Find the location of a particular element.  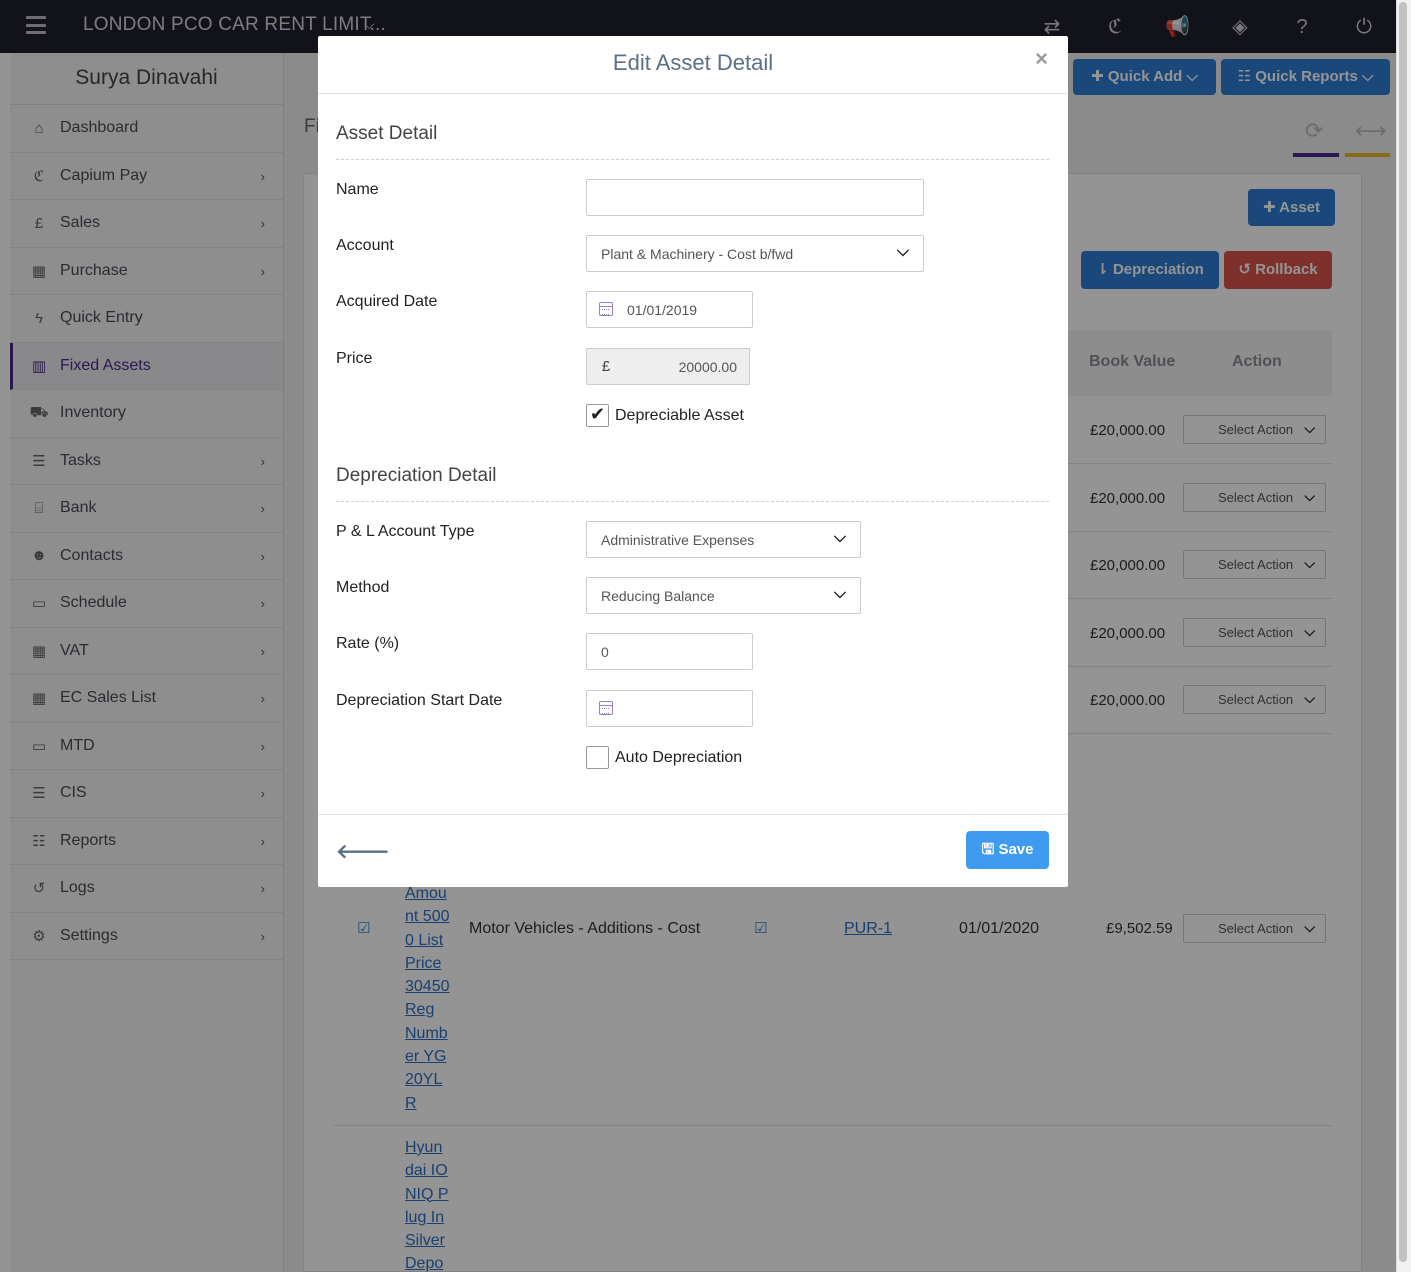

currency-addon: £ is located at coordinates (606, 366).